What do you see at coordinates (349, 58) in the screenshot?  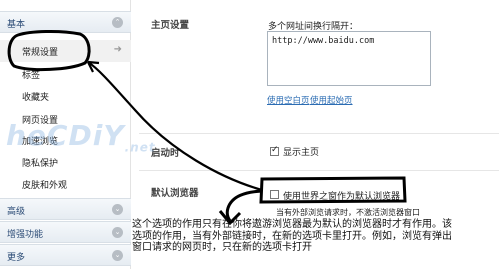 I see `homepage-url-textarea: http://www.baidu.com` at bounding box center [349, 58].